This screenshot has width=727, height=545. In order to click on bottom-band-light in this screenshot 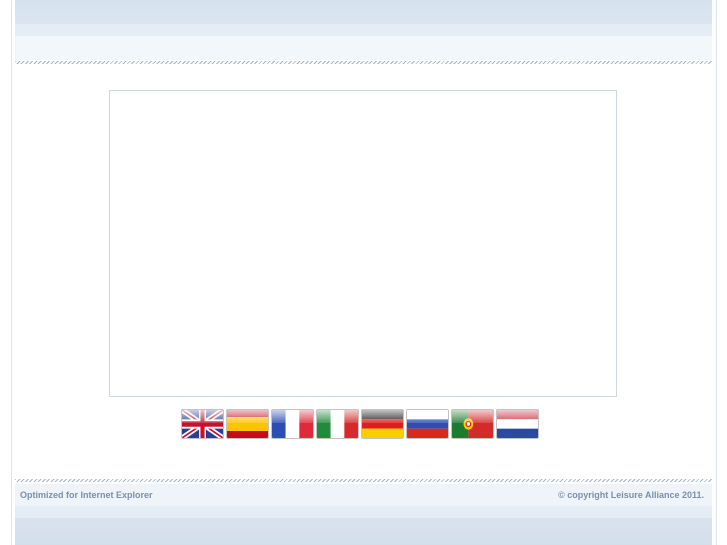, I will do `click(363, 512)`.